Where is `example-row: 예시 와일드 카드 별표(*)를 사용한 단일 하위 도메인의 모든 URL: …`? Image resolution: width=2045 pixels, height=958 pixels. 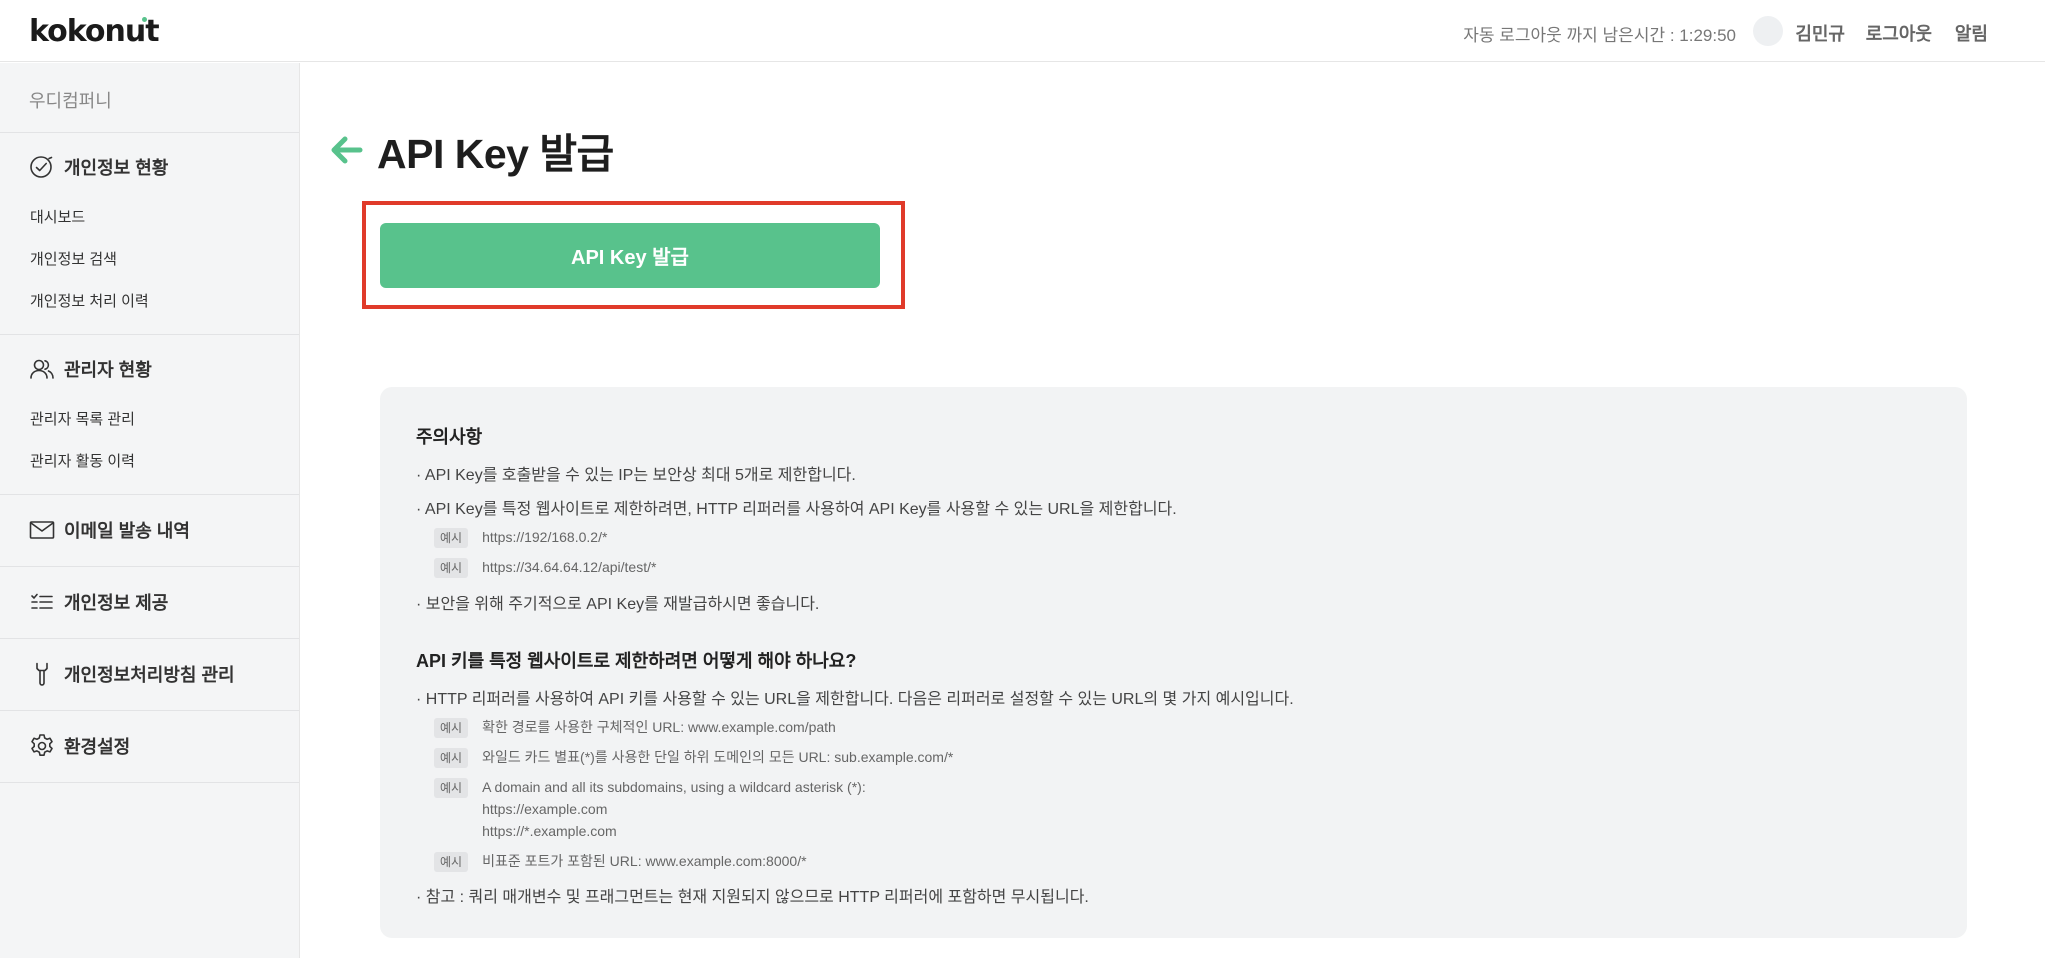 example-row: 예시 와일드 카드 별표(*)를 사용한 단일 하위 도메인의 모든 URL: … is located at coordinates (693, 758).